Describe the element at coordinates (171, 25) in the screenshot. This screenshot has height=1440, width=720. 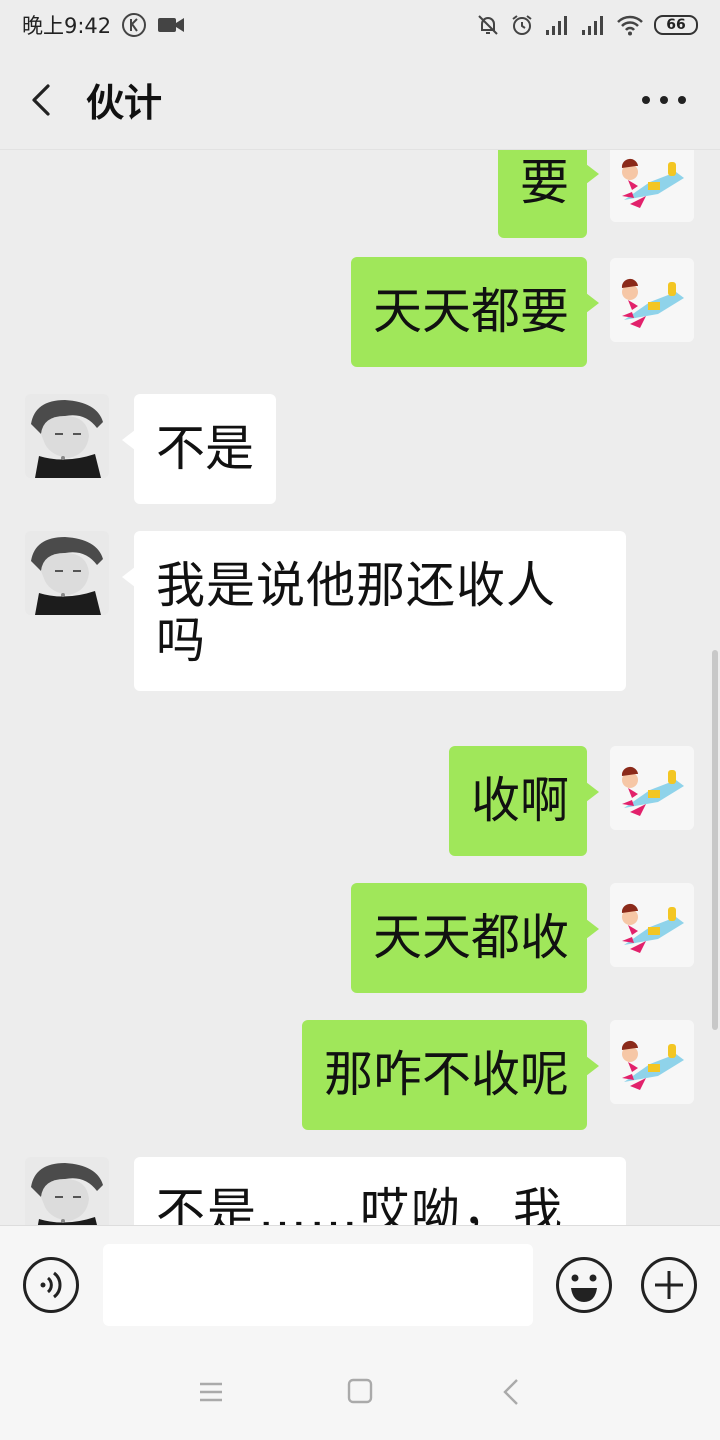
I see `video-icon` at that location.